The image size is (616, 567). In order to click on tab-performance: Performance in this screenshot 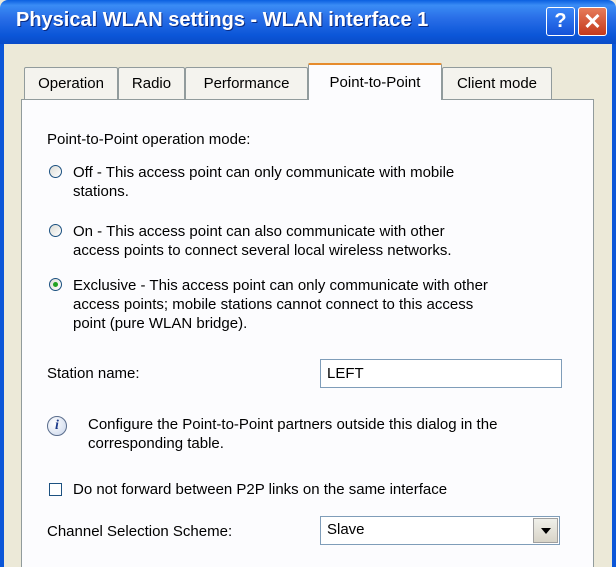, I will do `click(246, 83)`.